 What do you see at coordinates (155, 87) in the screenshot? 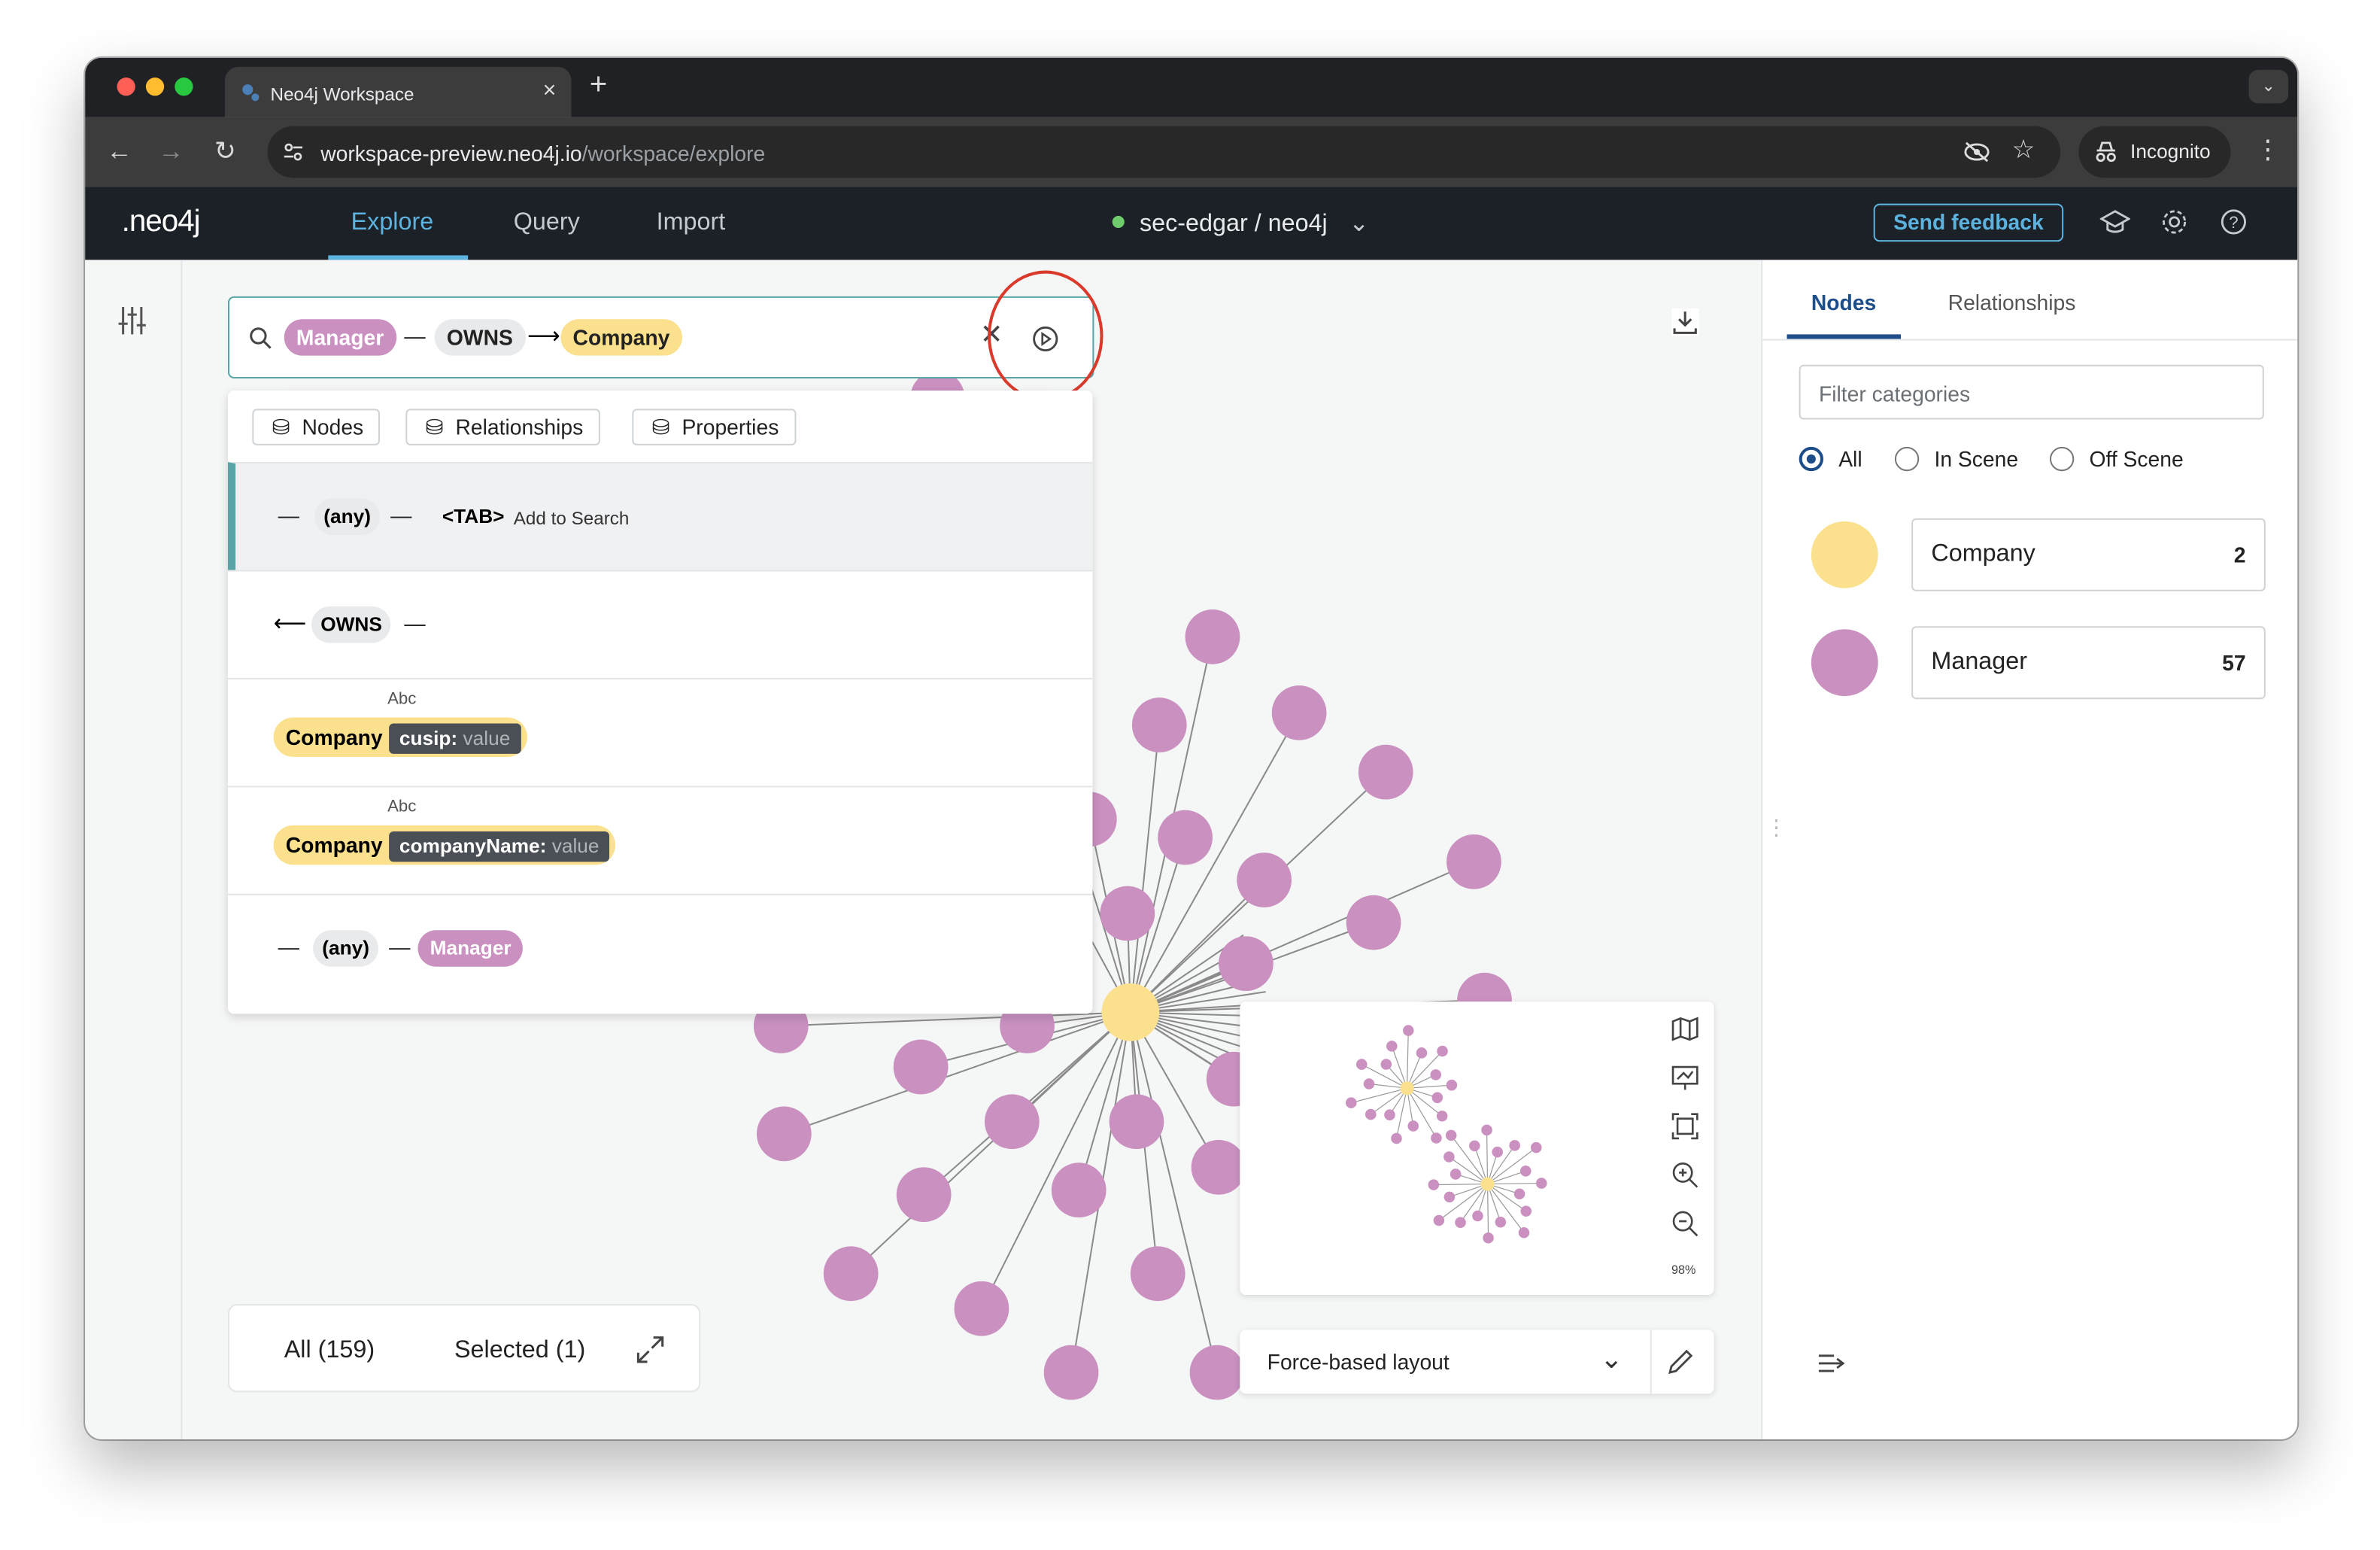
I see `minimize-window-button` at bounding box center [155, 87].